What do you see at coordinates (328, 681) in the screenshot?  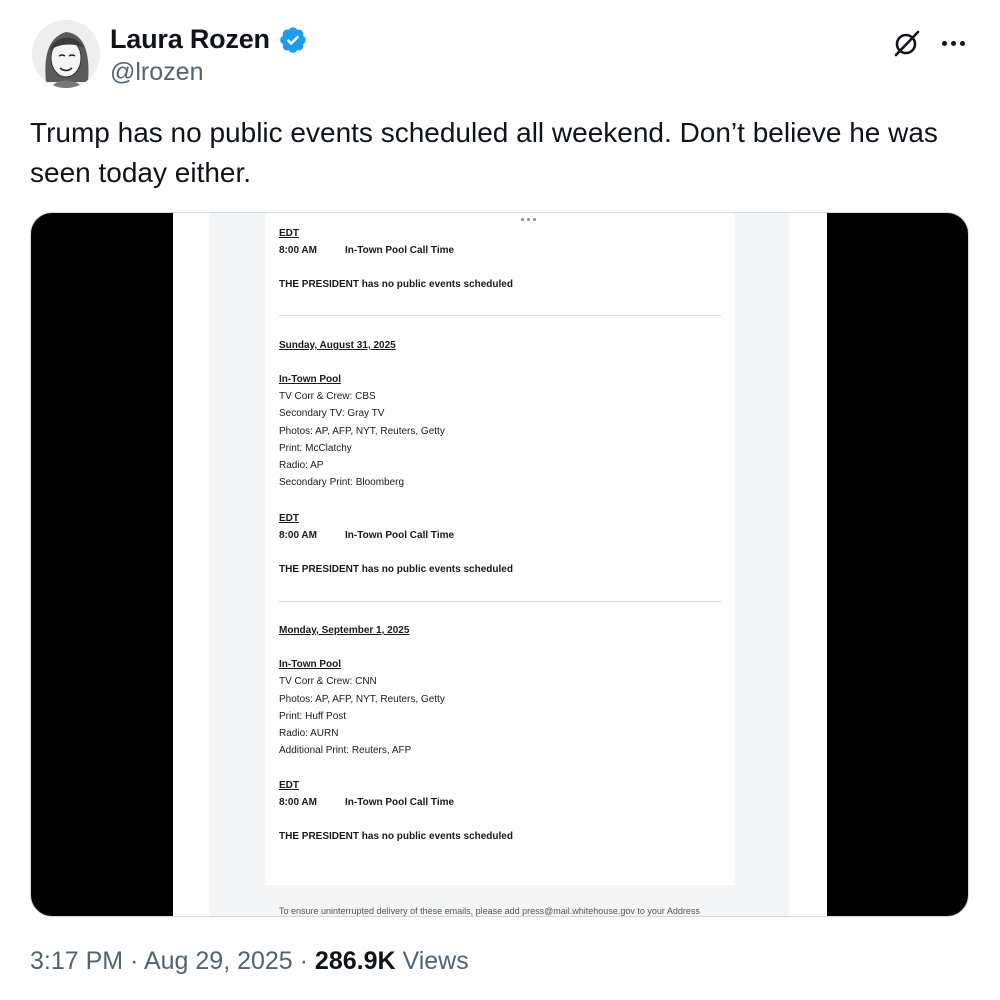 I see `pool-line: TV Corr & Crew: CNN` at bounding box center [328, 681].